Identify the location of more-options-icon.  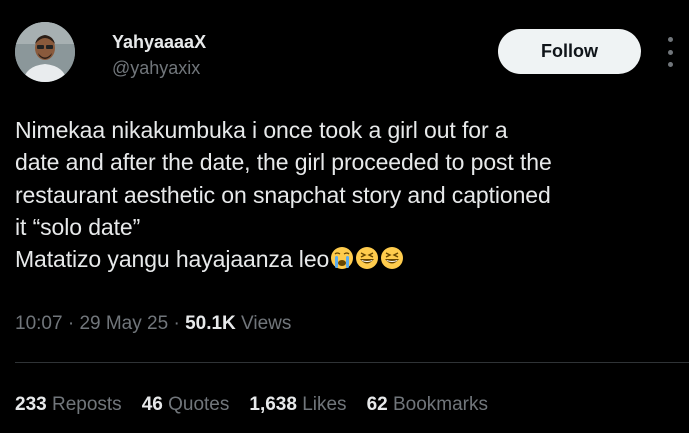
(670, 52).